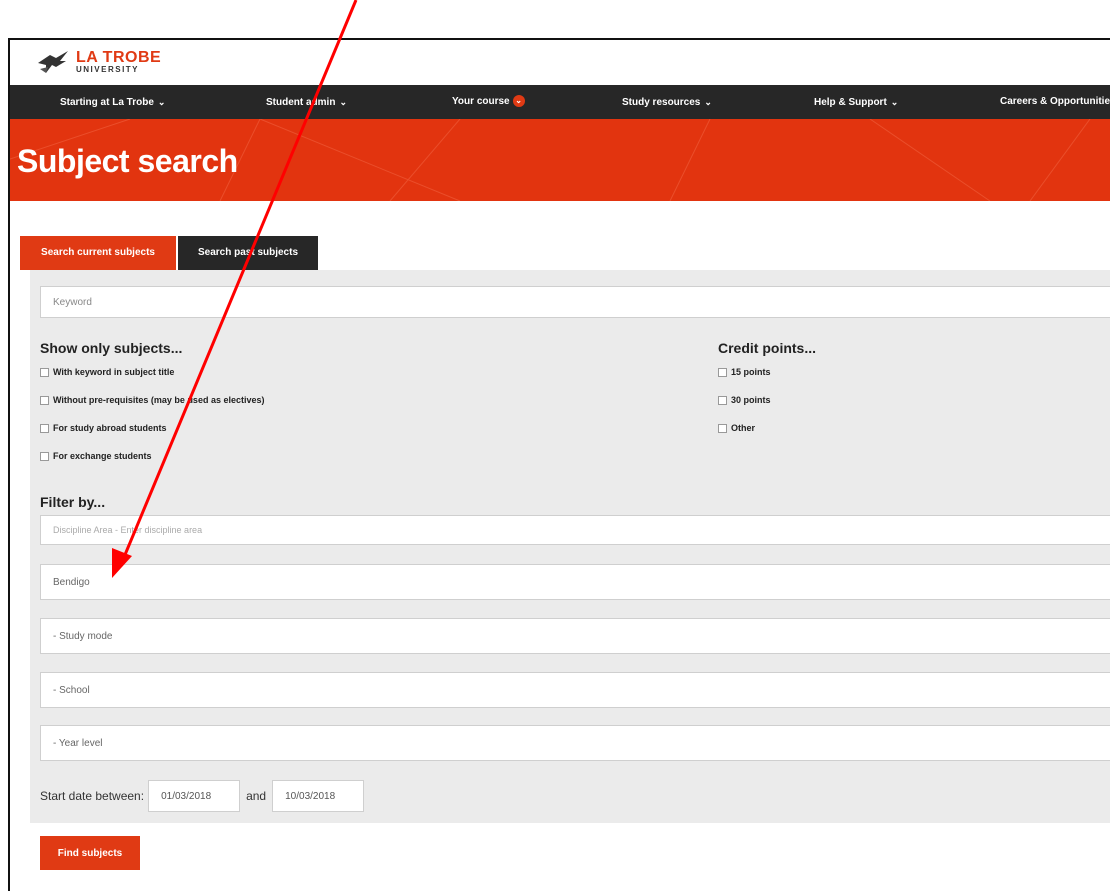  I want to click on nav-item-help-support: Help & Support ⌄, so click(856, 102).